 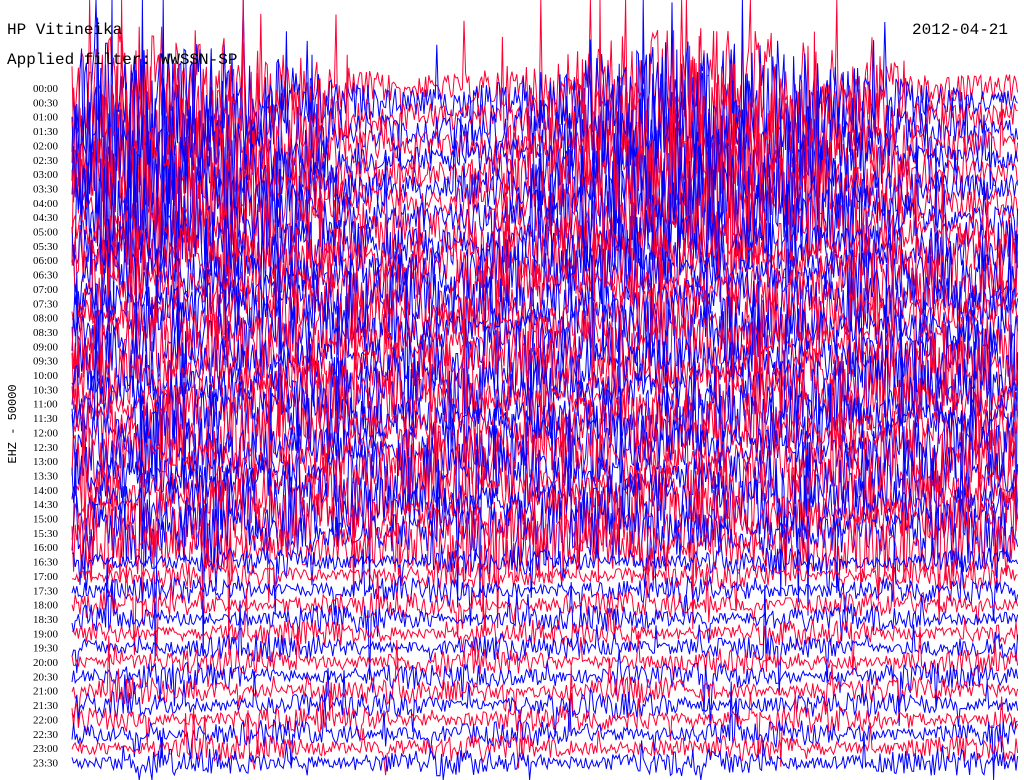 I want to click on tick-label-0430: 04:30, so click(x=46, y=218).